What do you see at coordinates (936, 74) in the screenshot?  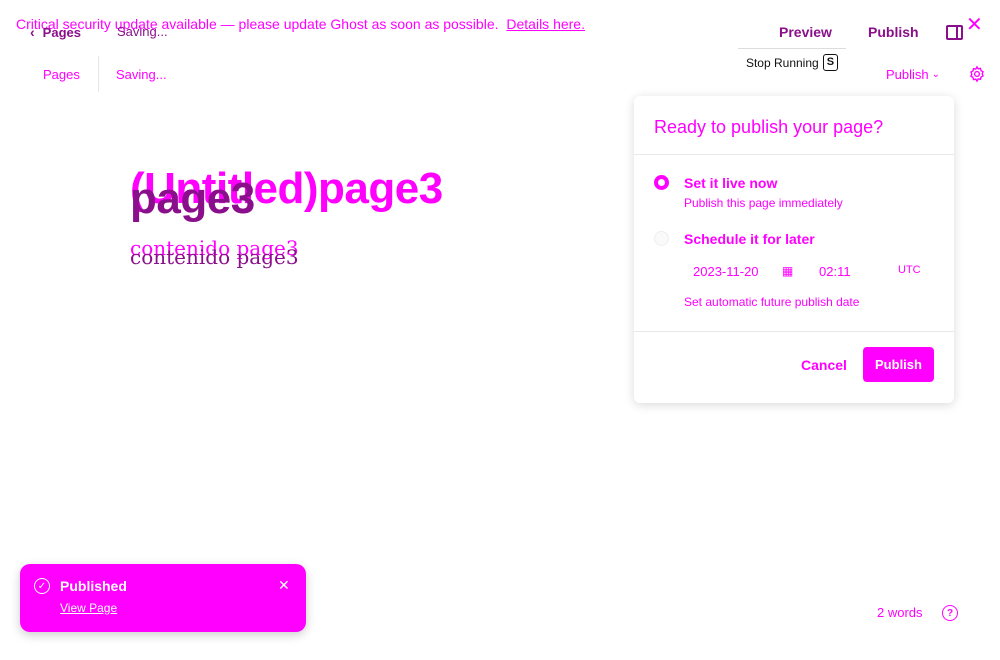 I see `chevron-down-icon: ⌄` at bounding box center [936, 74].